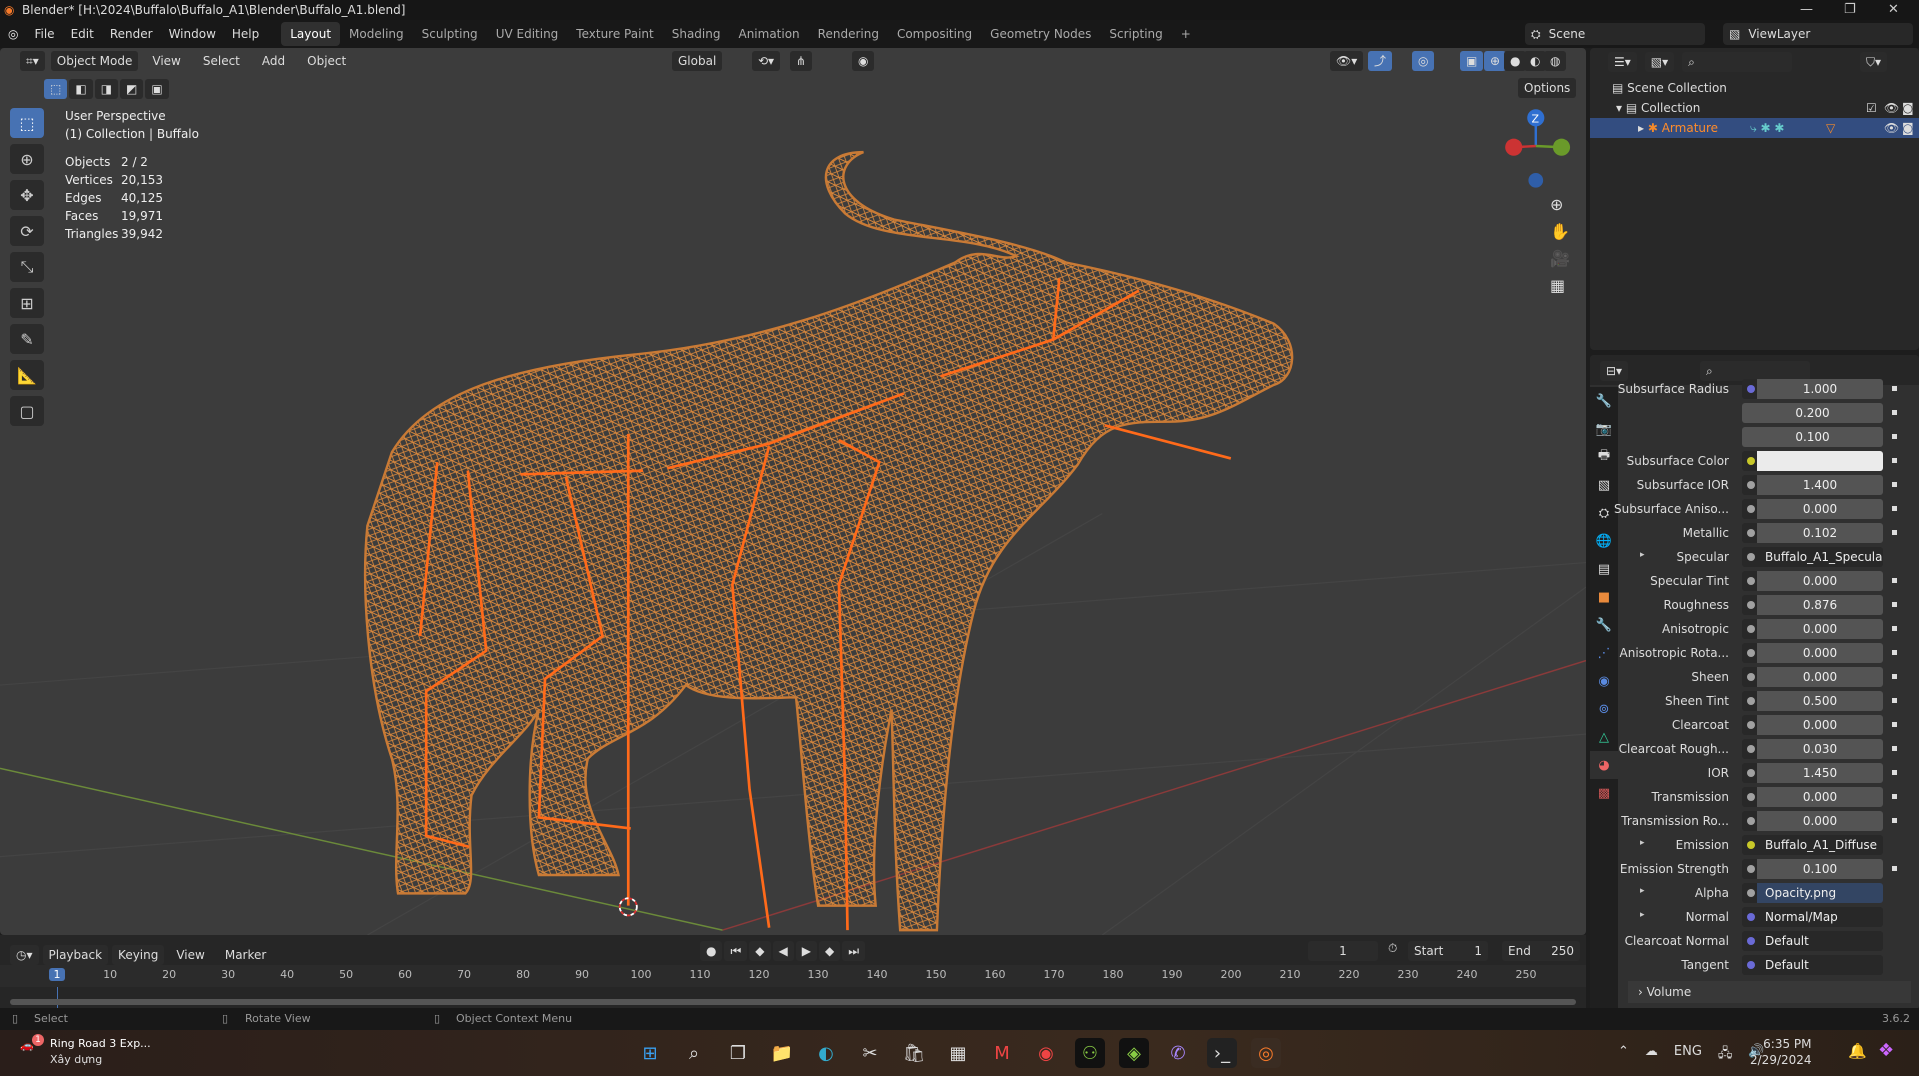 This screenshot has width=1919, height=1076. What do you see at coordinates (801, 61) in the screenshot?
I see `snap-icon: ⋔` at bounding box center [801, 61].